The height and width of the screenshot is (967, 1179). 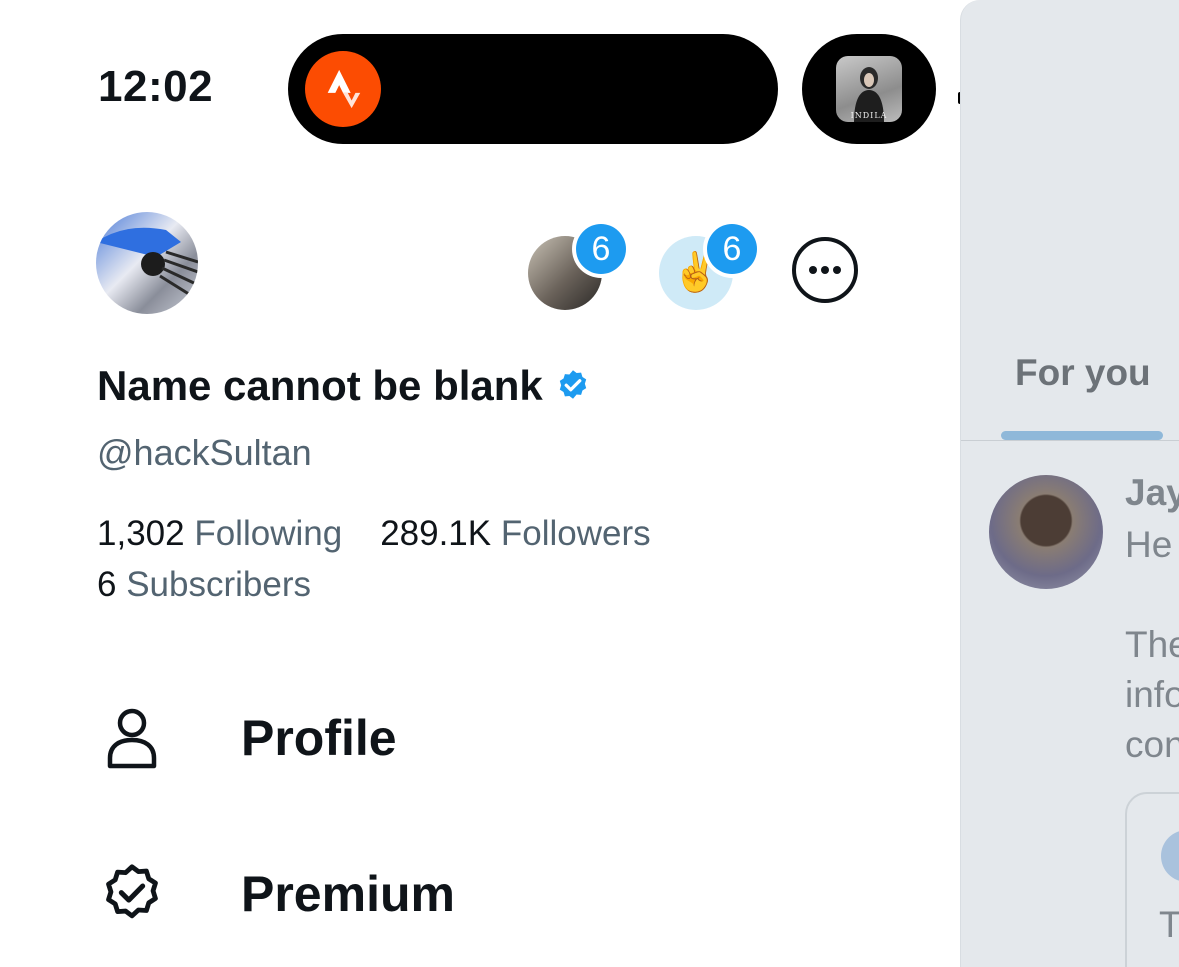 I want to click on more-options-button, so click(x=825, y=270).